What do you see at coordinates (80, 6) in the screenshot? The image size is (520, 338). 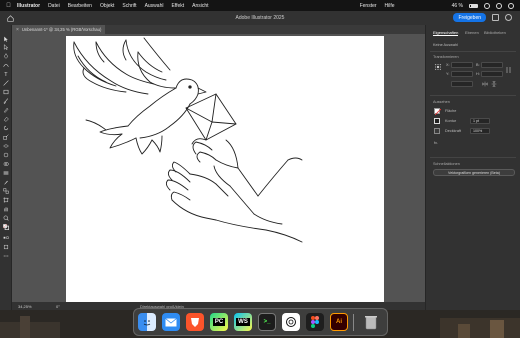 I see `menu-bearbeiten: Bearbeiten` at bounding box center [80, 6].